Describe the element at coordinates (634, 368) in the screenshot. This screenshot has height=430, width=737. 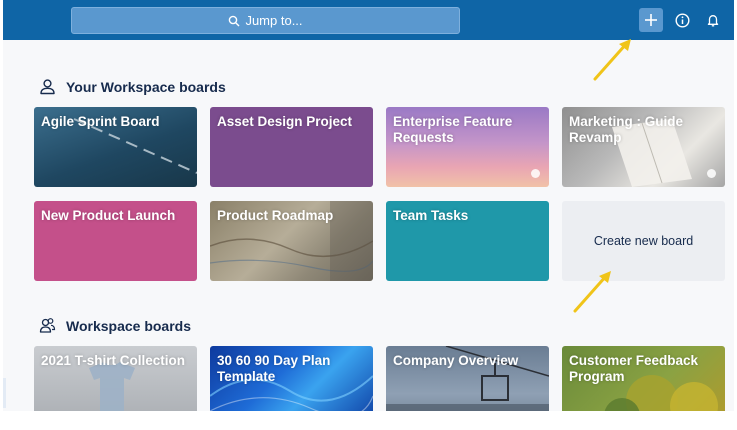
I see `board-title: Customer Feedback Program` at that location.